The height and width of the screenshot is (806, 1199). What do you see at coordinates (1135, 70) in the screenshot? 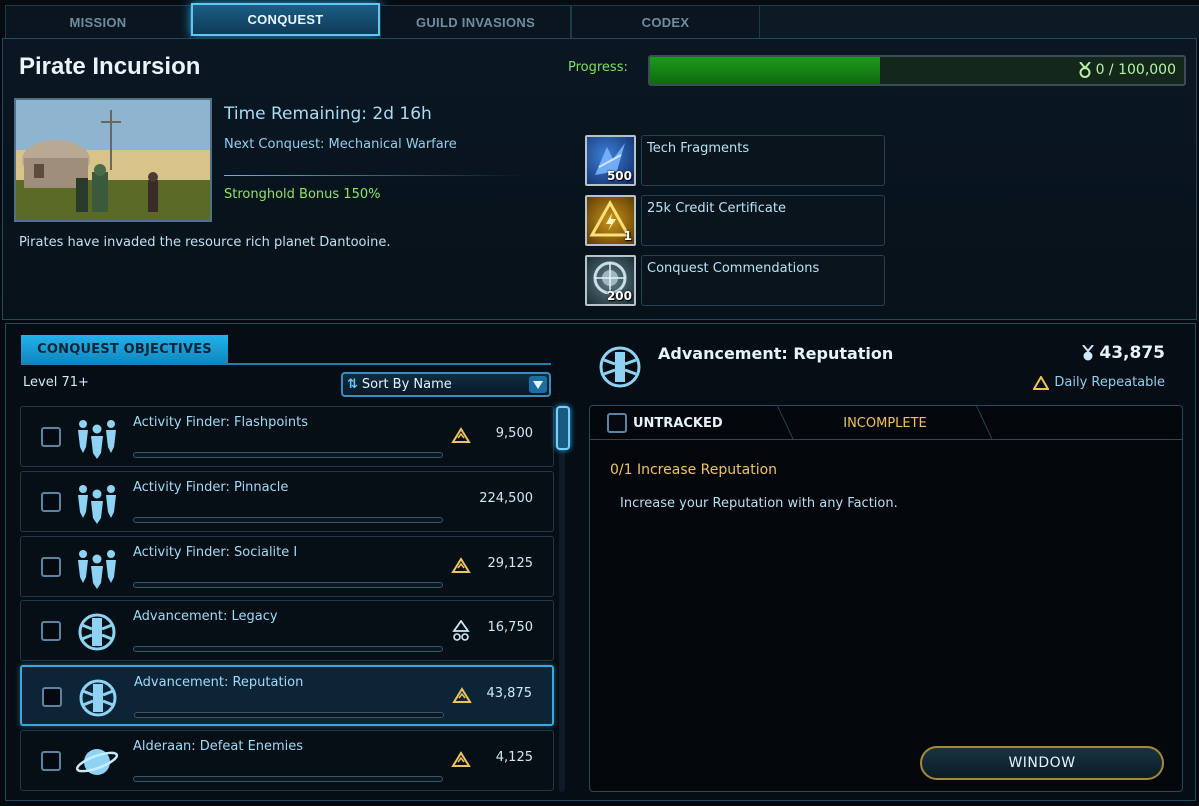
I see `progress-text: 0 / 100,000` at bounding box center [1135, 70].